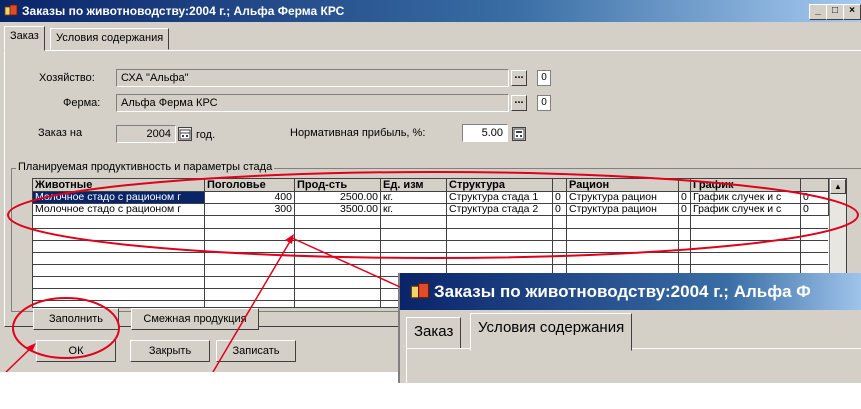 The image size is (861, 409). Describe the element at coordinates (24, 38) in the screenshot. I see `tab-order: Заказ` at that location.